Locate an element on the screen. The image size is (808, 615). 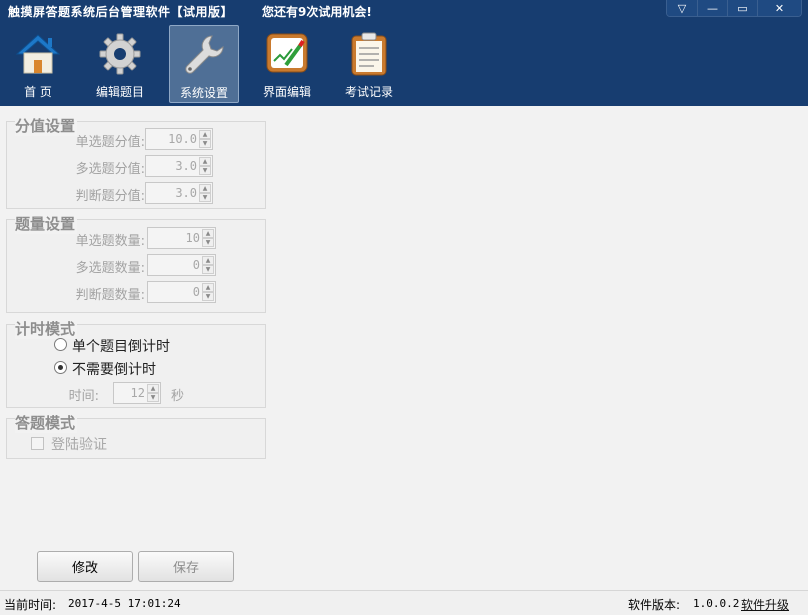
judge-score-row: 判断题分值: is located at coordinates (76, 193).